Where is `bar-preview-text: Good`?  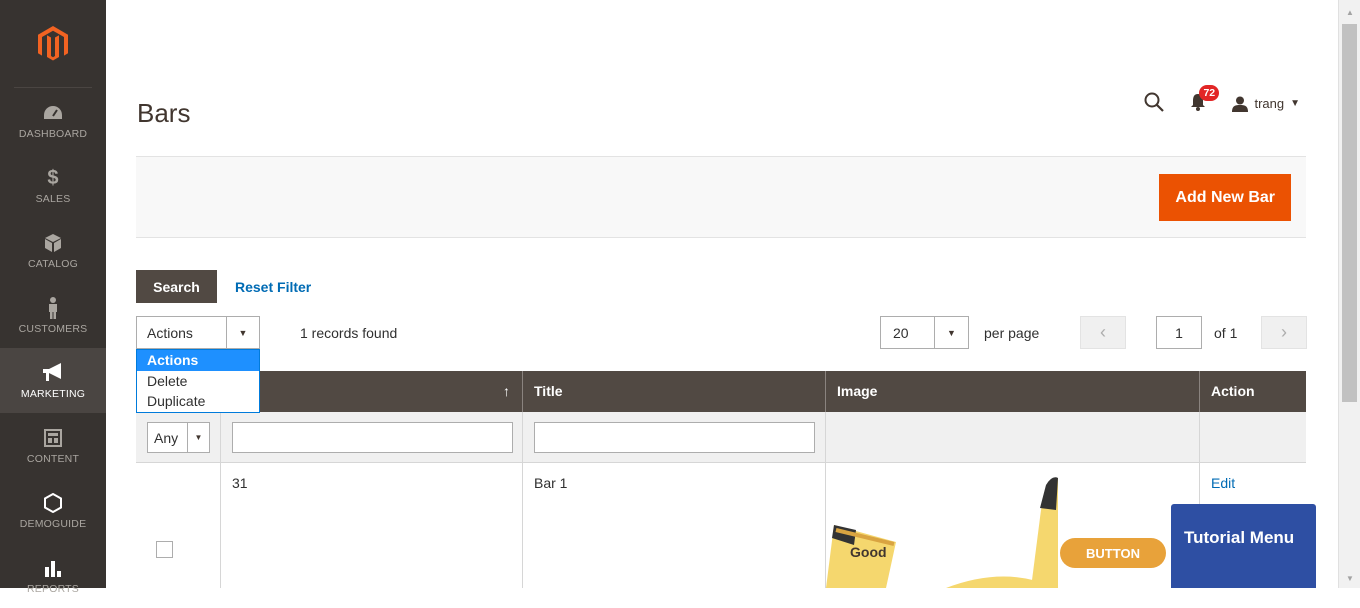
bar-preview-text: Good is located at coordinates (868, 552).